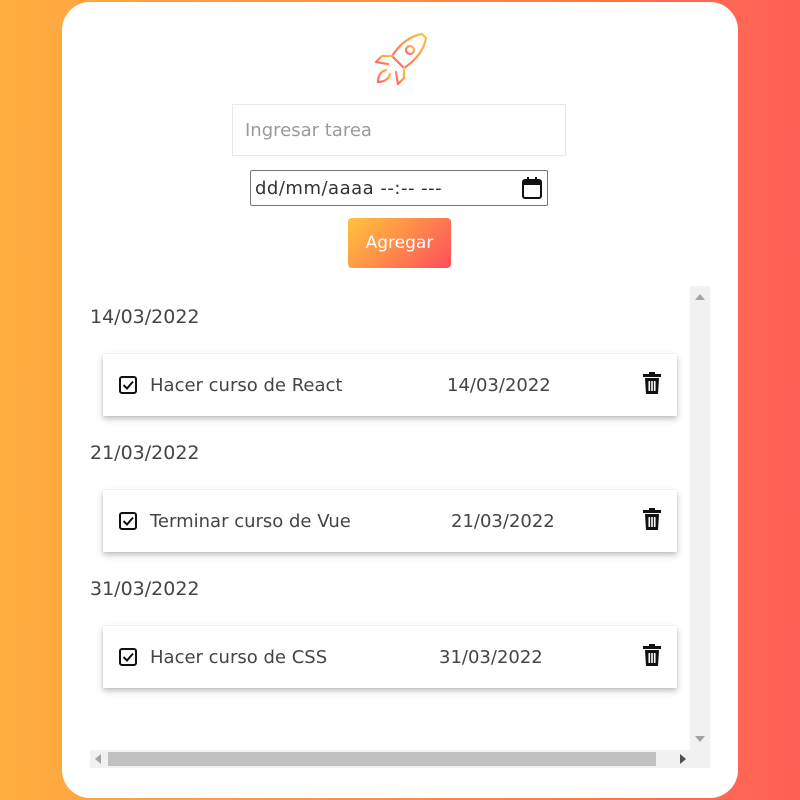 Image resolution: width=800 pixels, height=800 pixels. I want to click on scroll-right-icon, so click(683, 759).